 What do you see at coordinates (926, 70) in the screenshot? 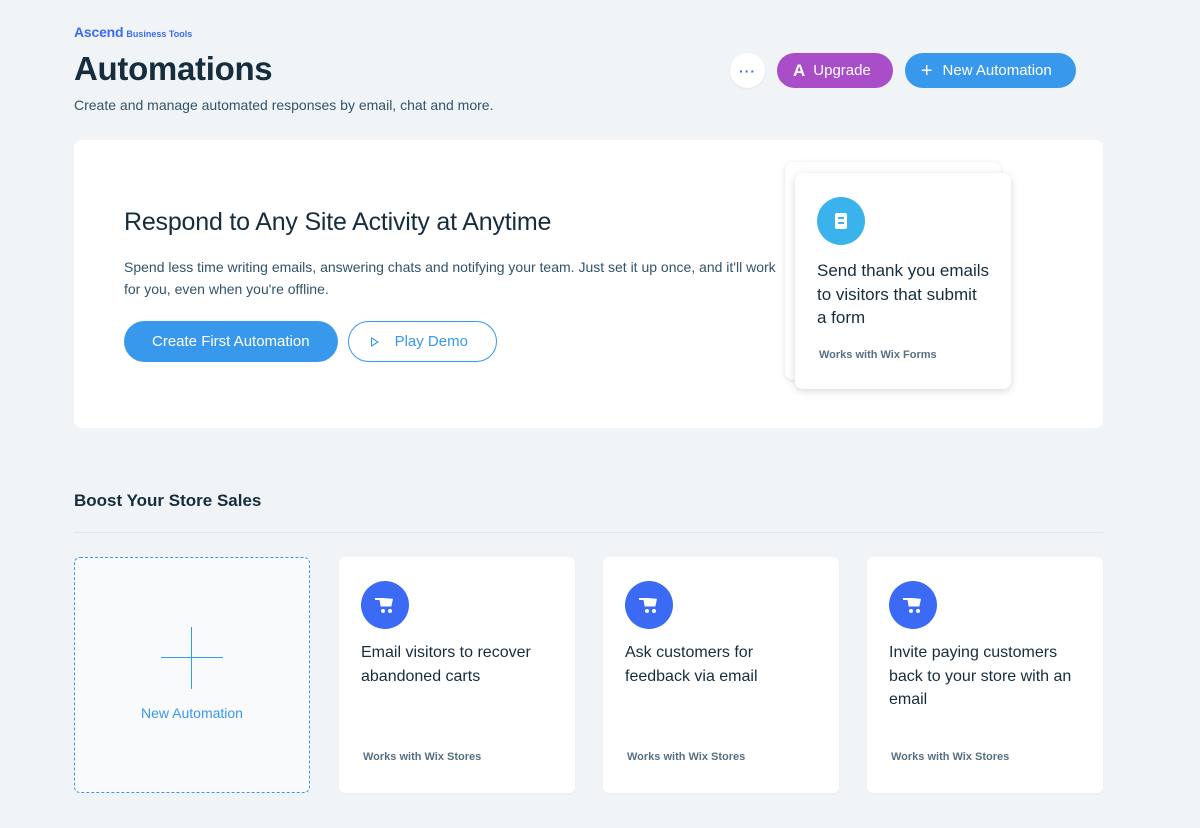
I see `plus-icon: +` at bounding box center [926, 70].